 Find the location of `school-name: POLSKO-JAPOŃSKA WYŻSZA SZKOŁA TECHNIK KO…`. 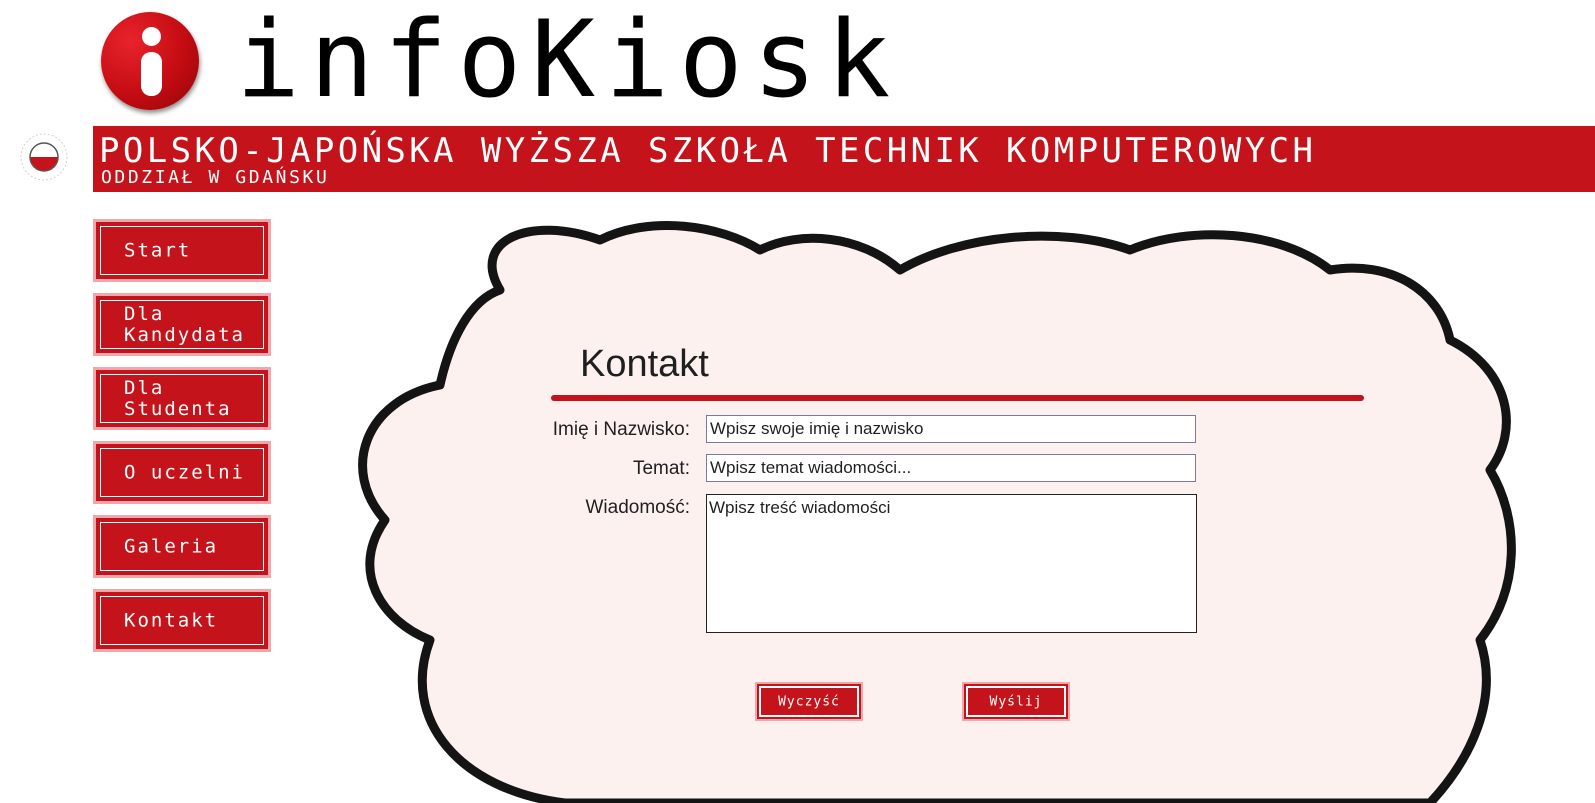

school-name: POLSKO-JAPOŃSKA WYŻSZA SZKOŁA TECHNIK KO… is located at coordinates (708, 151).